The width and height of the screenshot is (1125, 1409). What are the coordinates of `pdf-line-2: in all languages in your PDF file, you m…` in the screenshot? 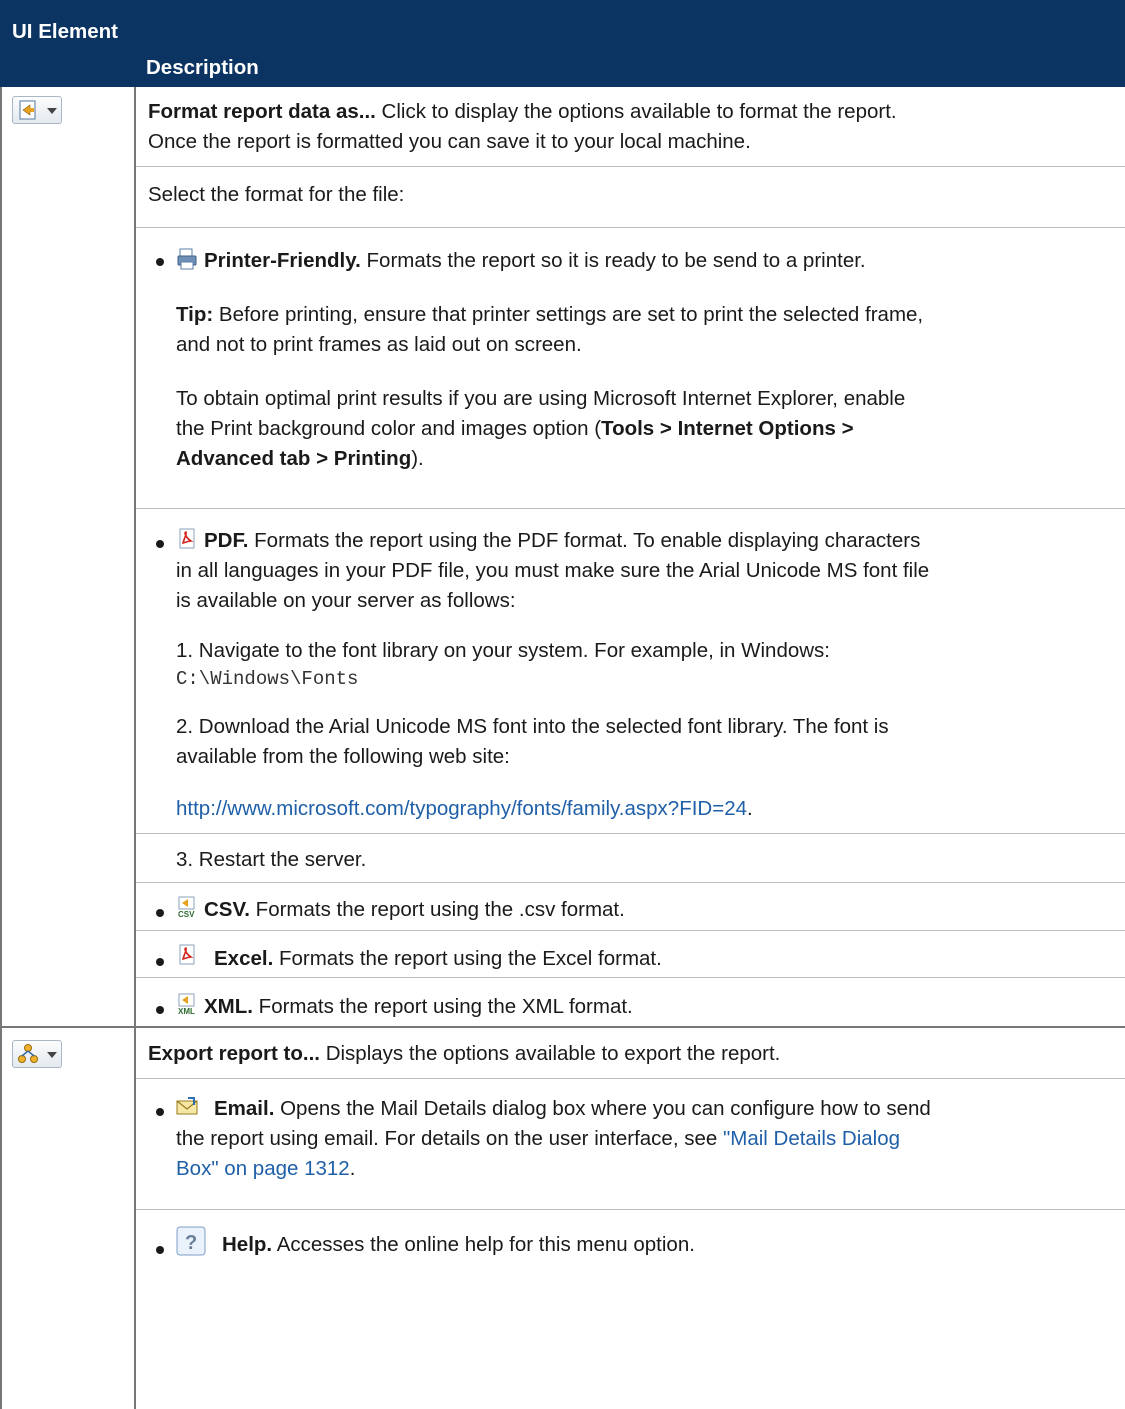 It's located at (553, 570).